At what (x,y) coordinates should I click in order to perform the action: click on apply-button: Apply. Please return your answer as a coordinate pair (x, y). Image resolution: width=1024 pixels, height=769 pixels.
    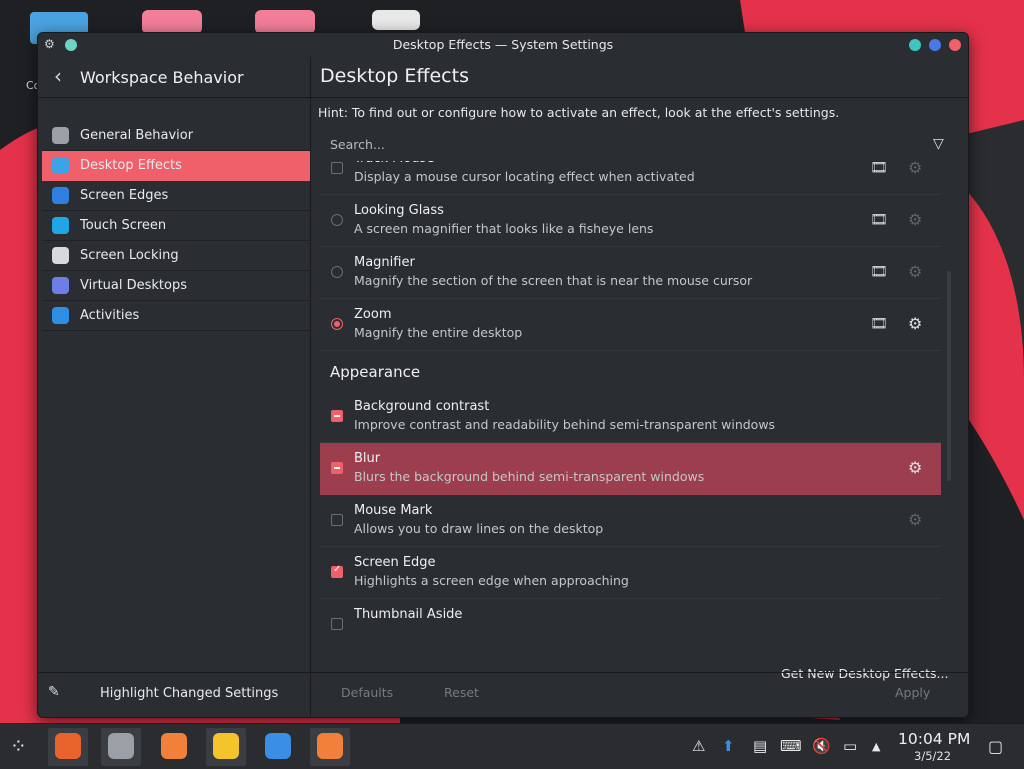
    Looking at the image, I should click on (912, 692).